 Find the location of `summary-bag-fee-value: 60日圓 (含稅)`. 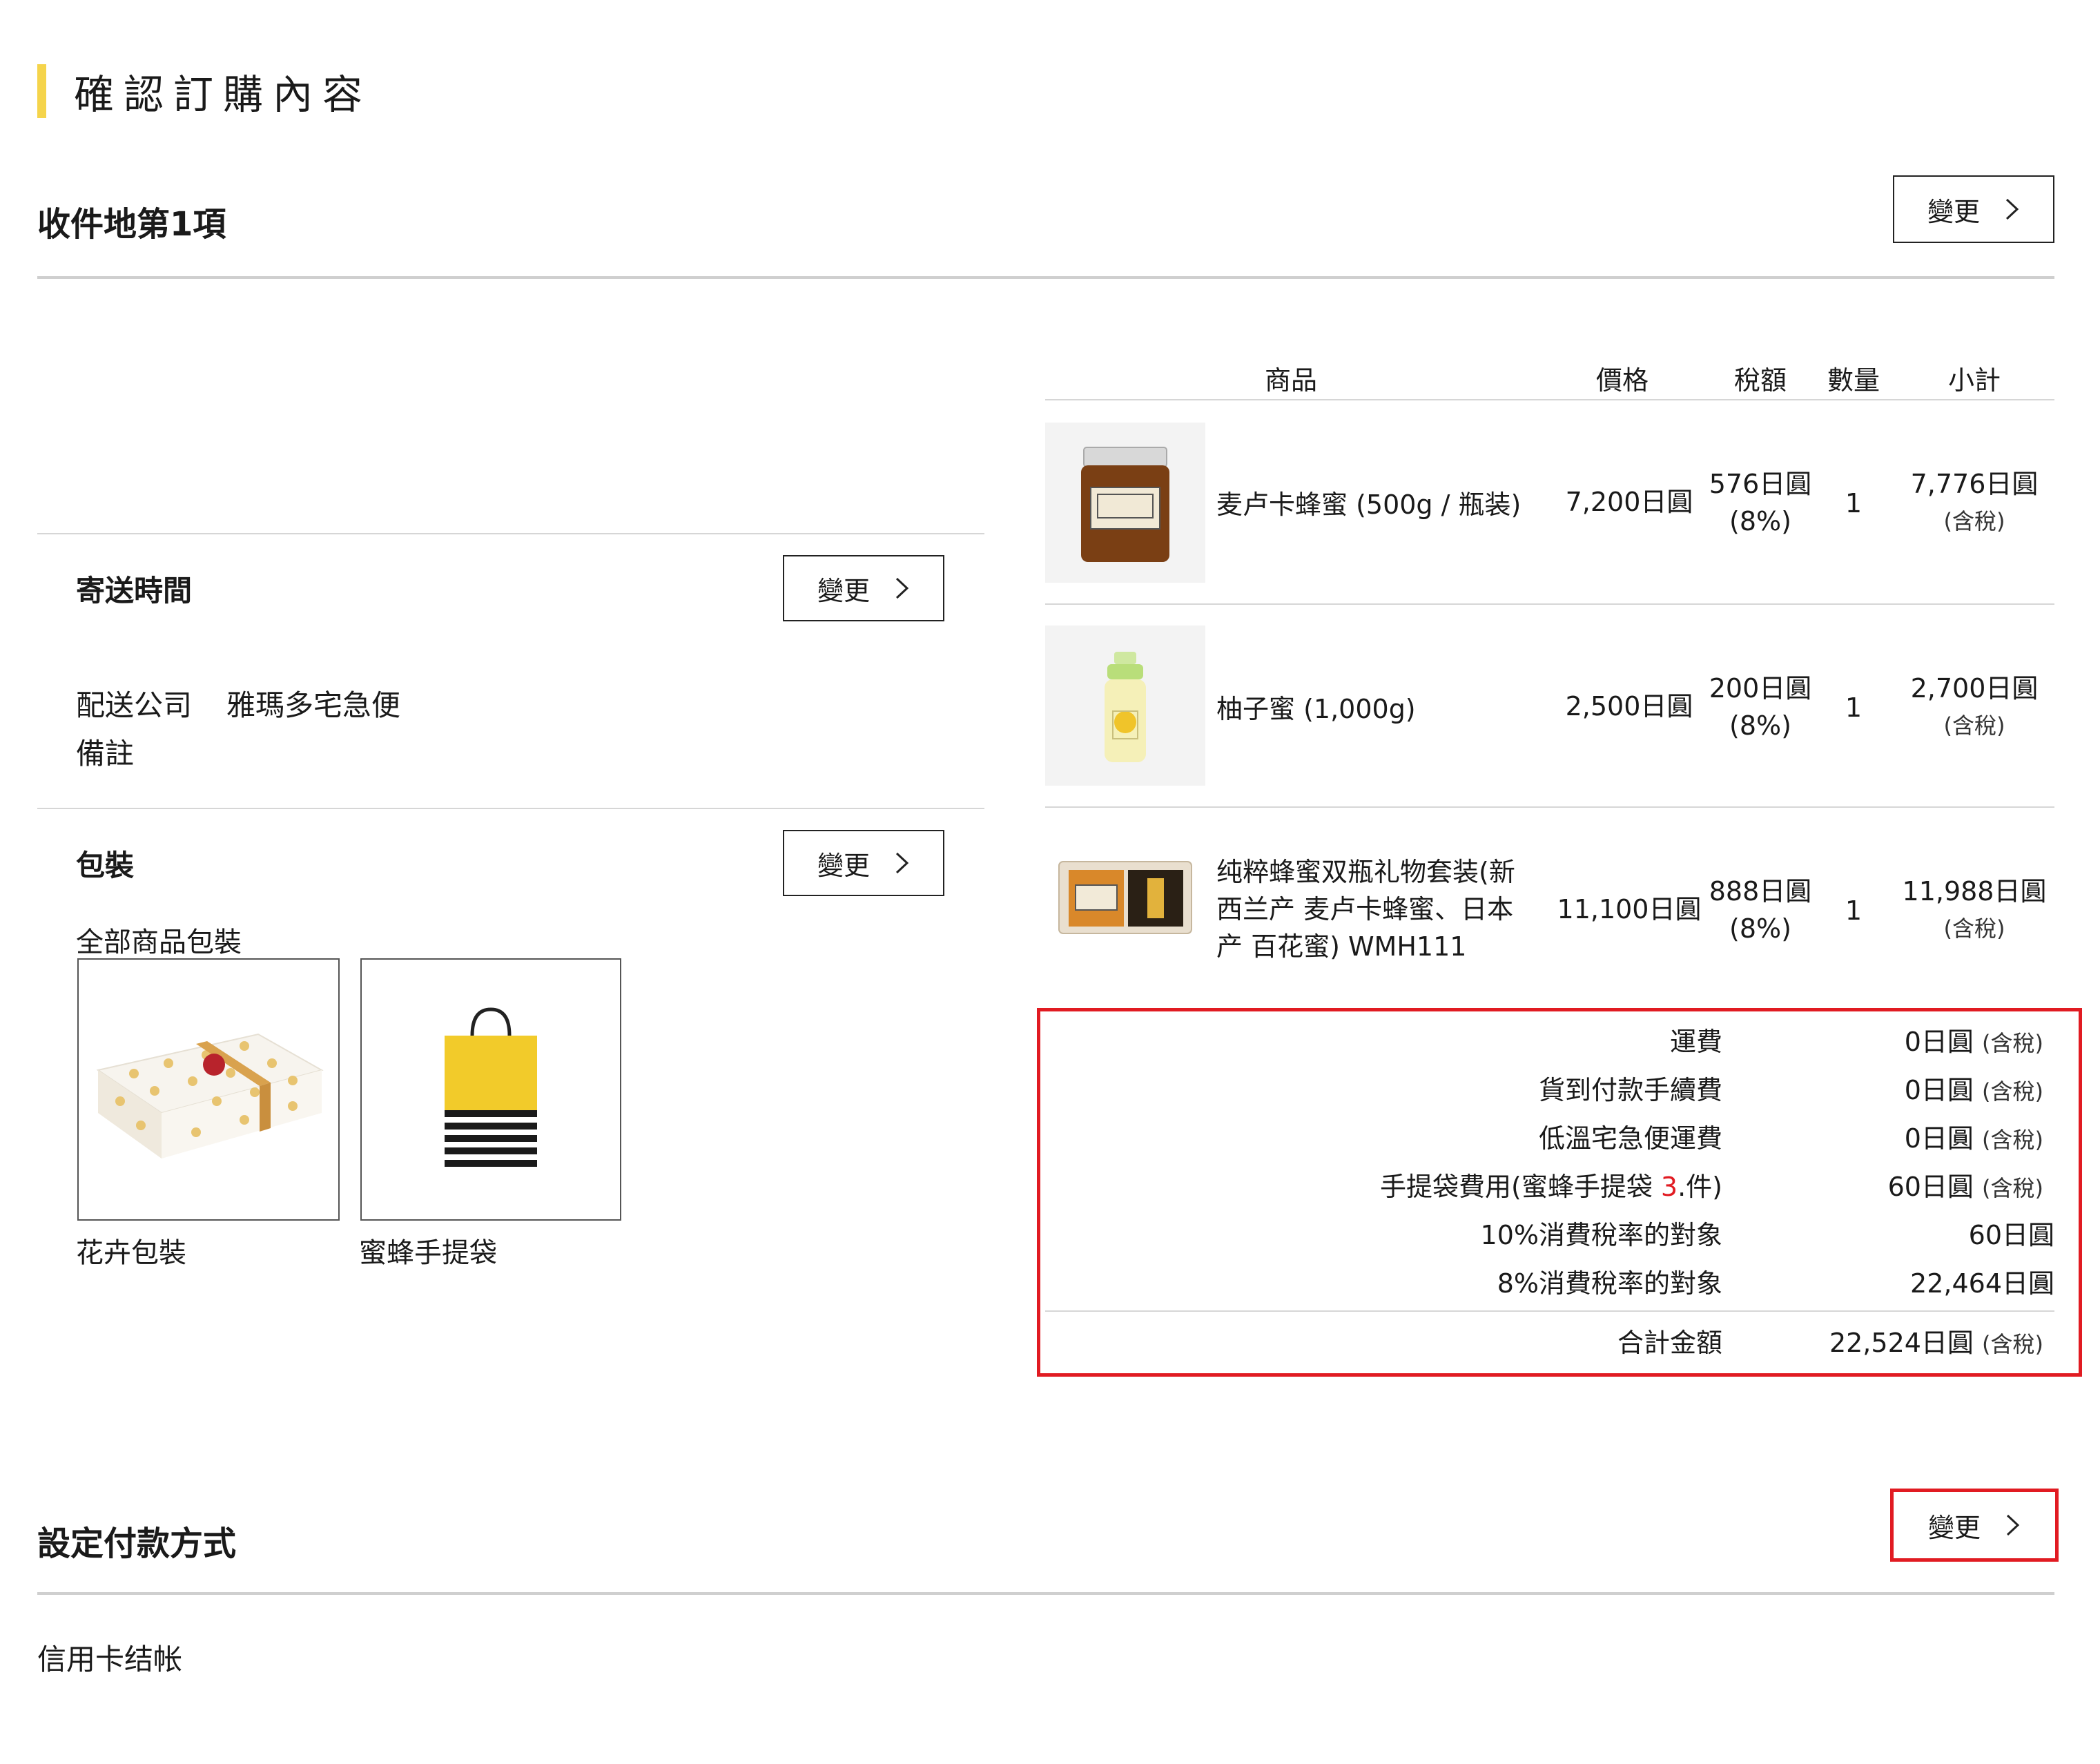

summary-bag-fee-value: 60日圓 (含稅) is located at coordinates (1905, 1184).